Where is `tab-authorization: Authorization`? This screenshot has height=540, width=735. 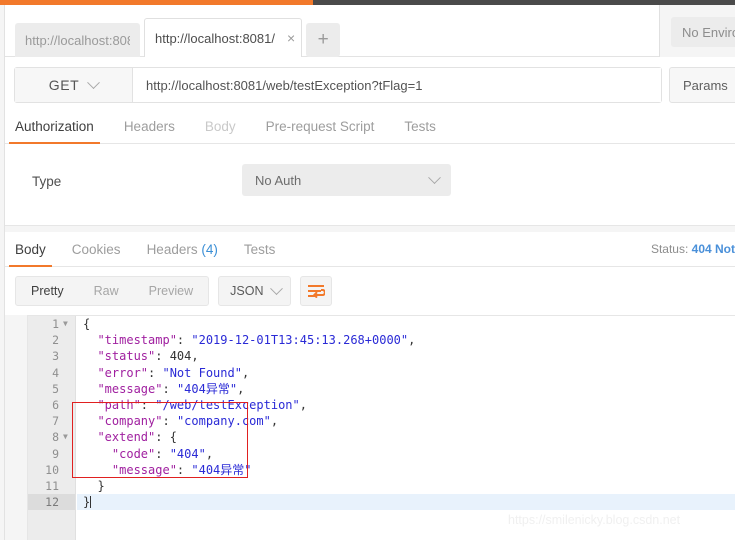 tab-authorization: Authorization is located at coordinates (54, 131).